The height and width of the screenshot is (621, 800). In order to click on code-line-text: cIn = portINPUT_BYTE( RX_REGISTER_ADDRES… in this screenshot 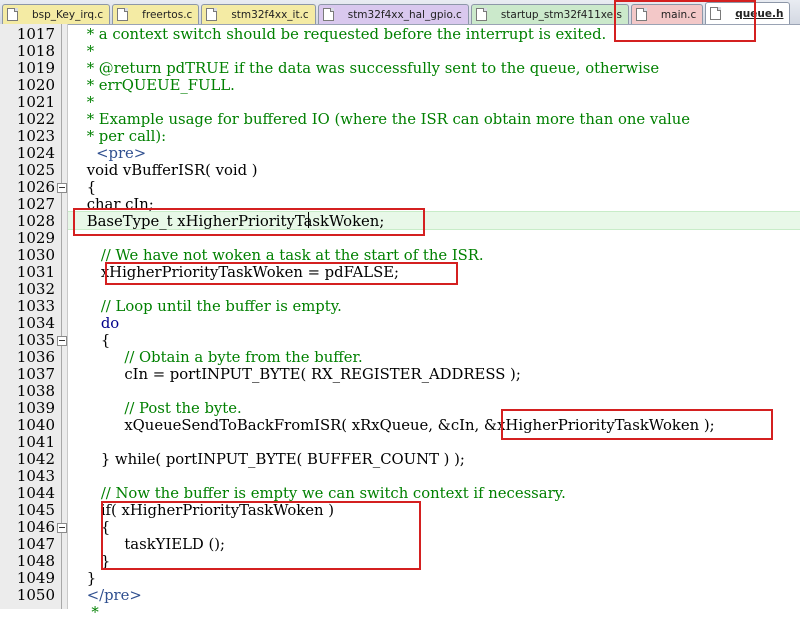, I will do `click(301, 374)`.